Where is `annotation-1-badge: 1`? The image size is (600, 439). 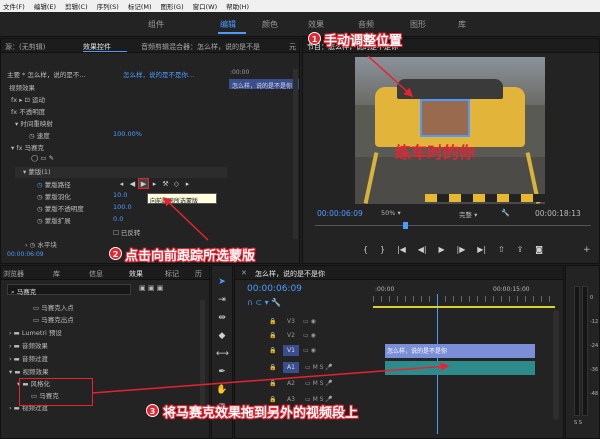
annotation-1-badge: 1 is located at coordinates (314, 38).